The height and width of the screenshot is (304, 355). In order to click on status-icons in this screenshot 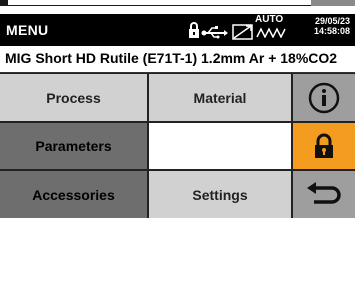, I will do `click(221, 31)`.